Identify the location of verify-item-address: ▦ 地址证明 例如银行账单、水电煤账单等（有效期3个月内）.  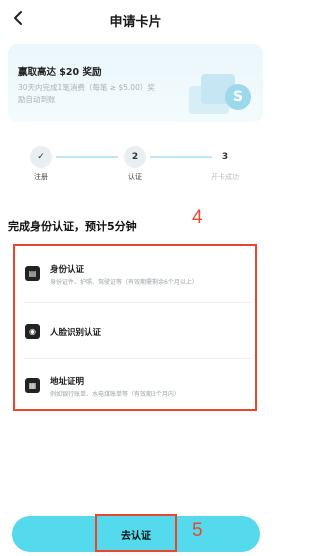
(136, 388).